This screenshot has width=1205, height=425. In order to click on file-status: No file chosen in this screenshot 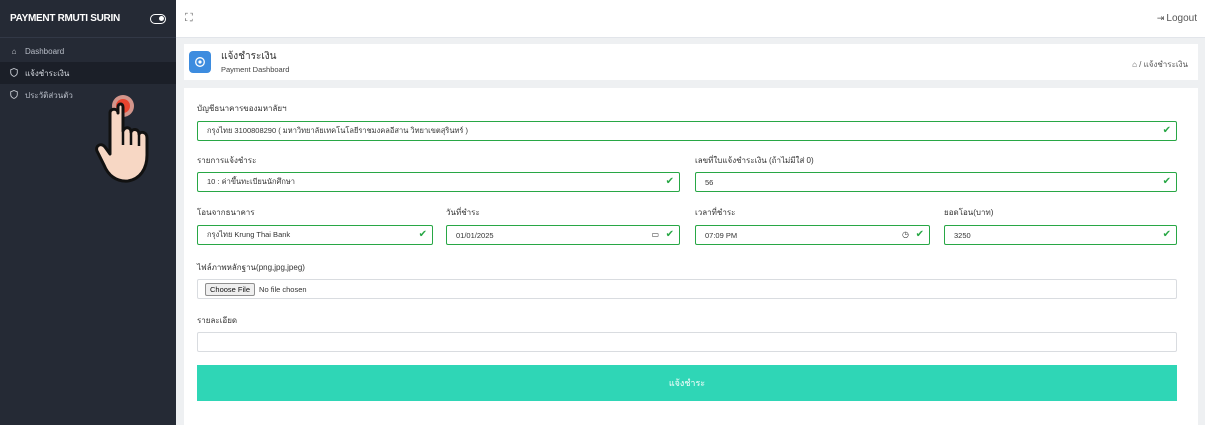, I will do `click(283, 289)`.